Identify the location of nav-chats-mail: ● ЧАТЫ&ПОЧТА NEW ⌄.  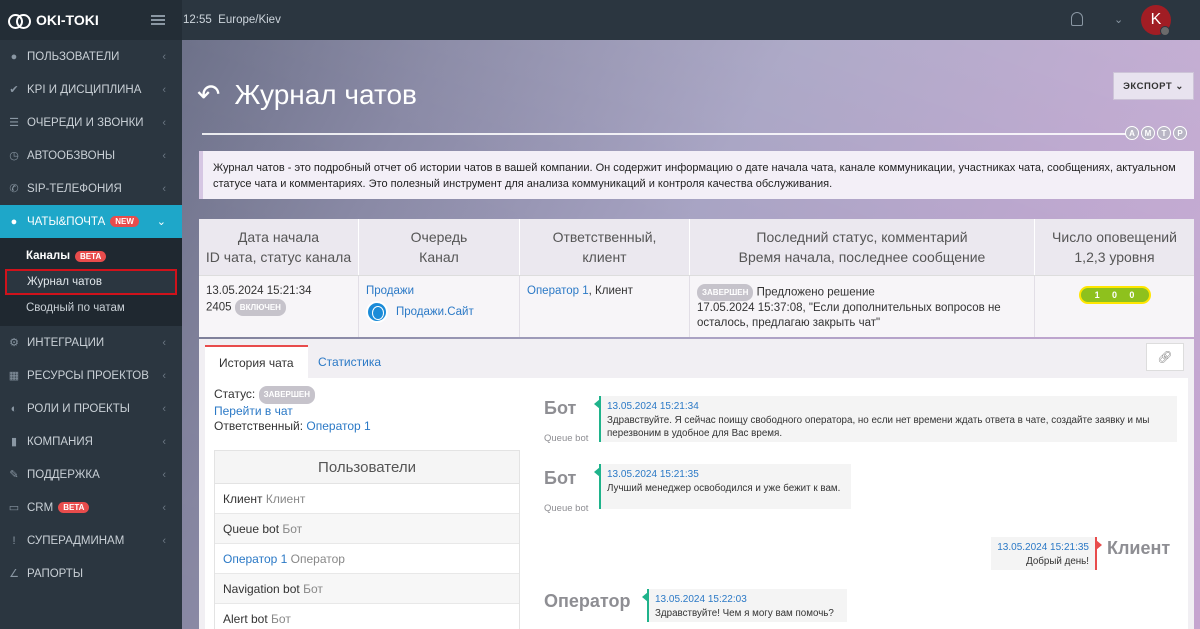
(91, 221).